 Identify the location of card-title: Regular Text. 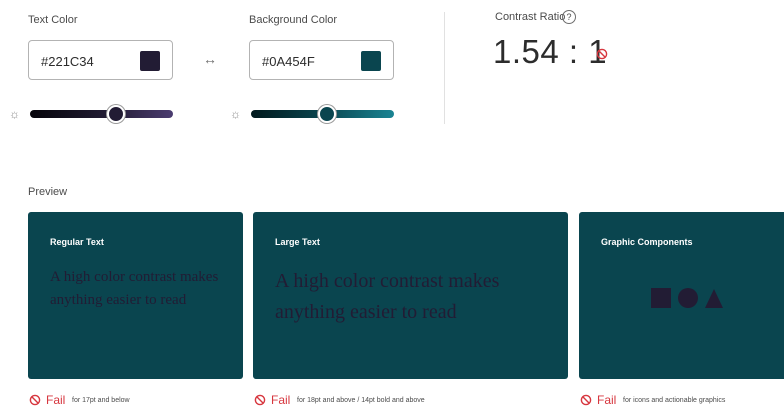
(77, 242).